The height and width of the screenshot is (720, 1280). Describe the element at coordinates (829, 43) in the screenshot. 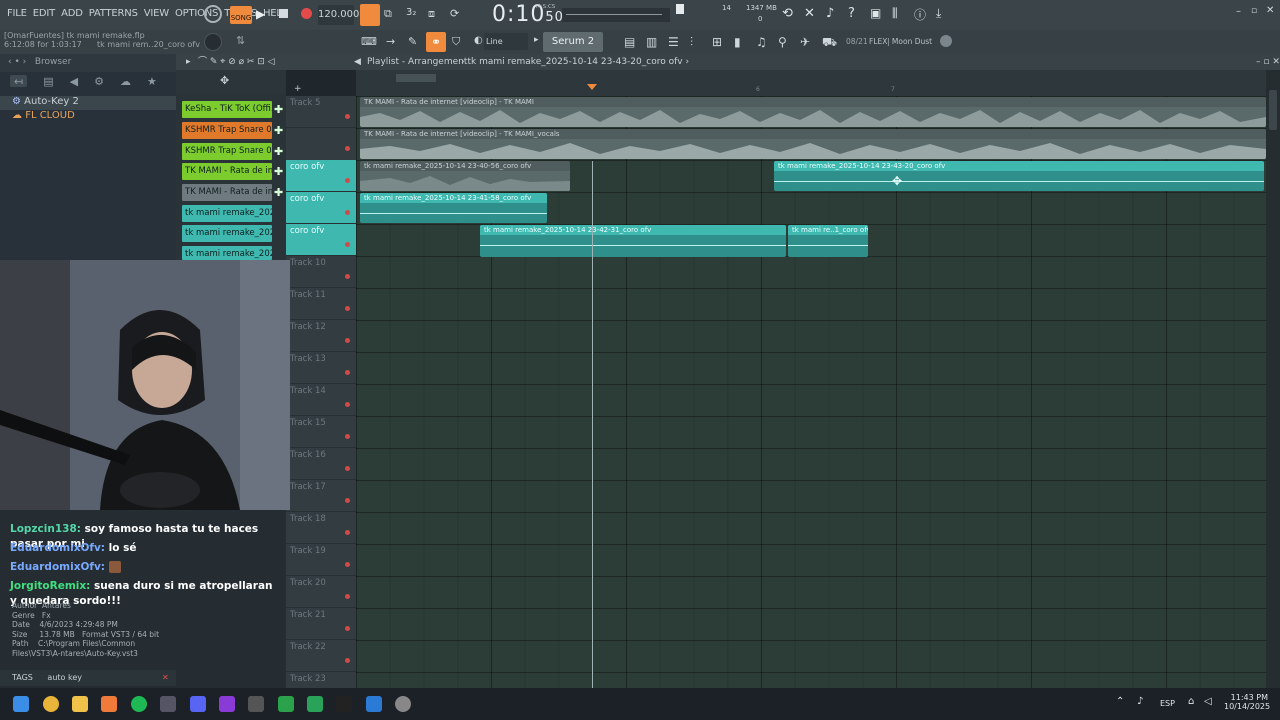

I see `cart-icon: ⛟` at that location.